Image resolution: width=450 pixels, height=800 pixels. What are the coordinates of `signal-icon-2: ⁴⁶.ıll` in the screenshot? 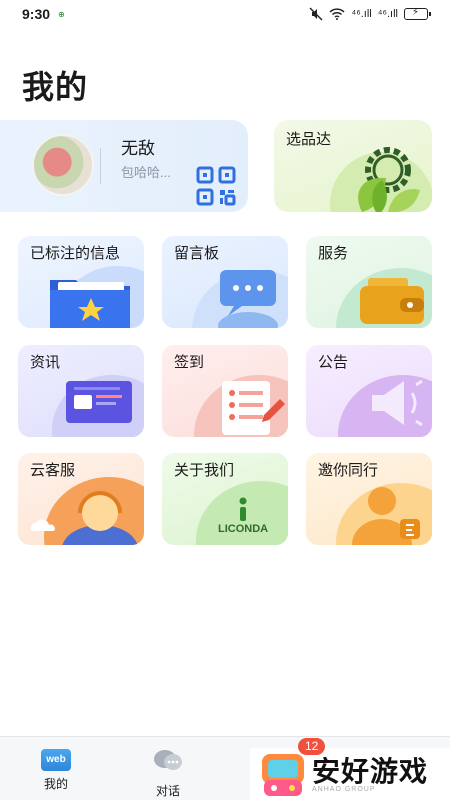 It's located at (387, 14).